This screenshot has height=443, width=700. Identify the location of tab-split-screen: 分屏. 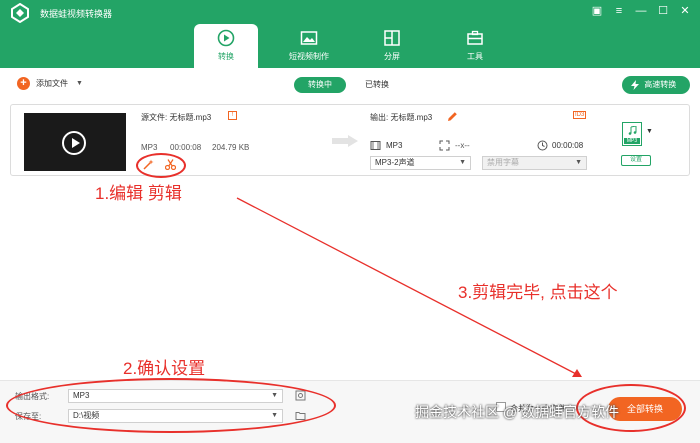
(392, 46).